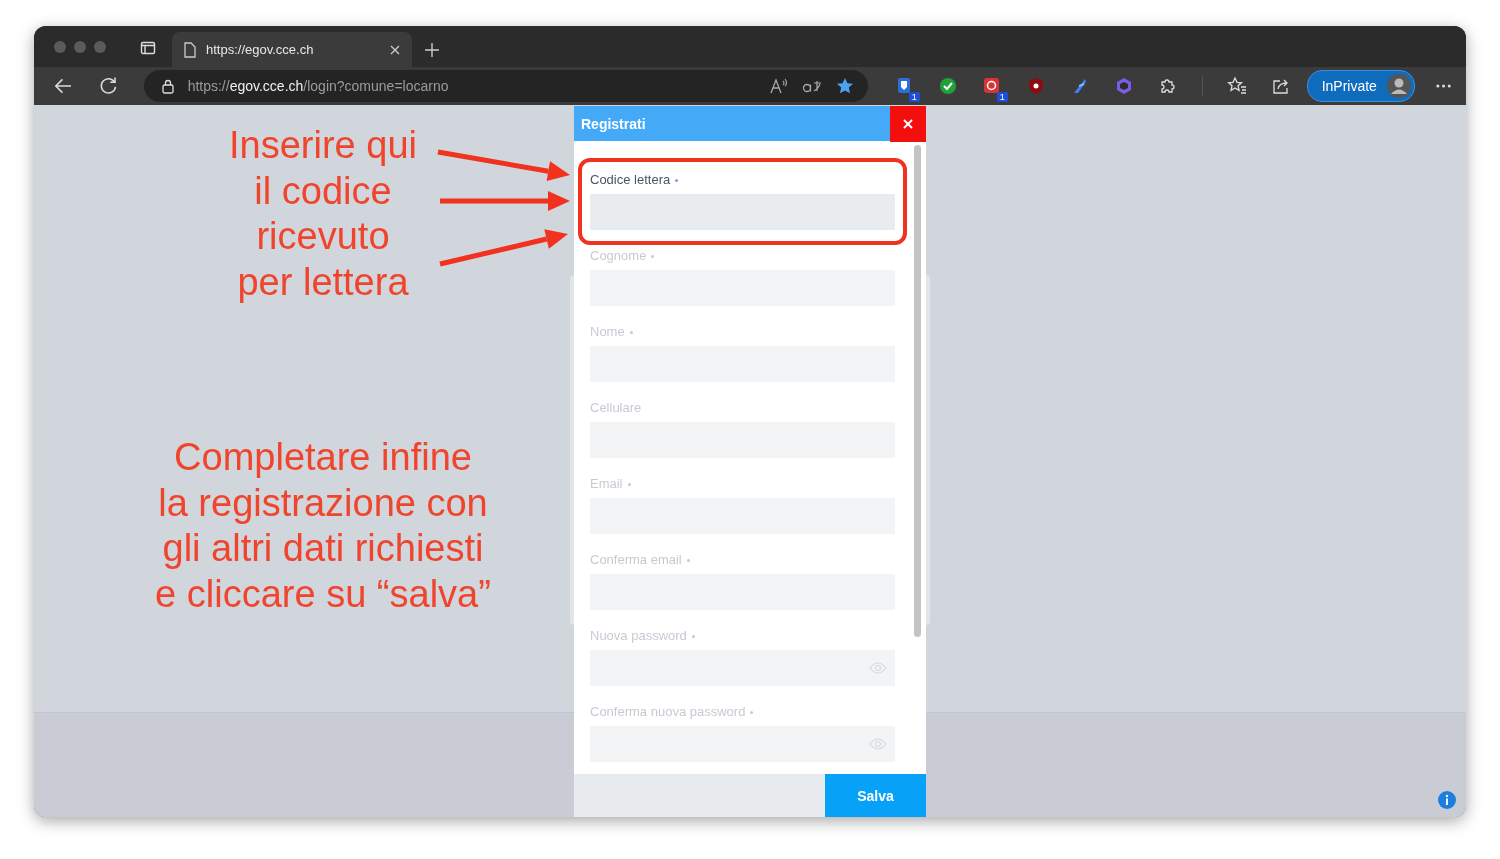 Image resolution: width=1500 pixels, height=859 pixels. I want to click on field-label: Nuova password, so click(742, 636).